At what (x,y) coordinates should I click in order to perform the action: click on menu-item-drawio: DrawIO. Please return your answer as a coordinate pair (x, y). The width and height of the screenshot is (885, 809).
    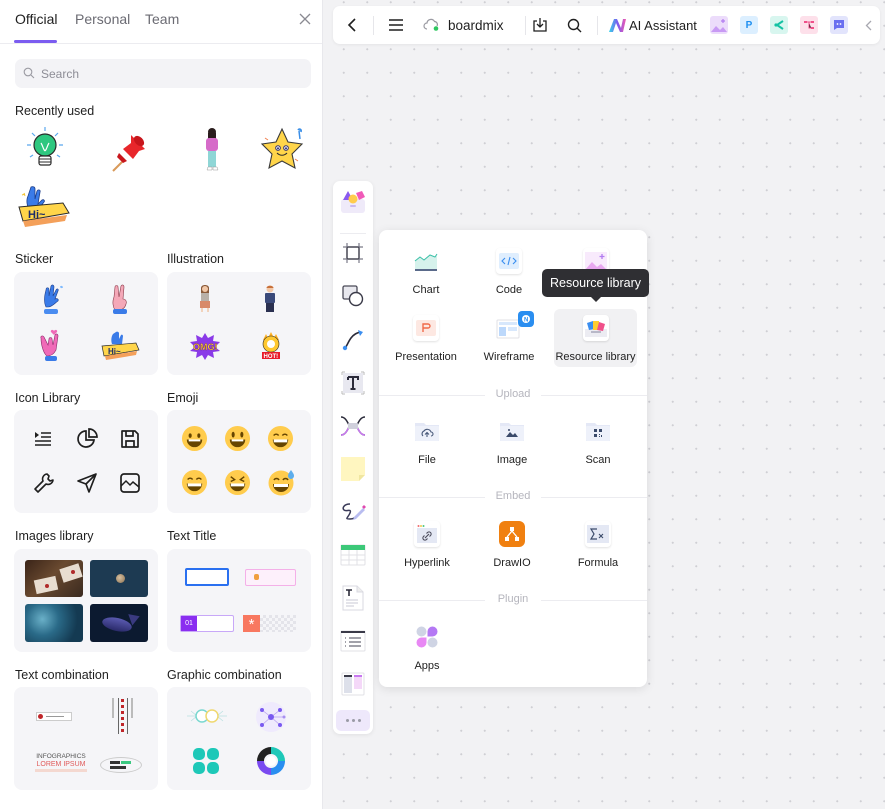
    Looking at the image, I should click on (512, 544).